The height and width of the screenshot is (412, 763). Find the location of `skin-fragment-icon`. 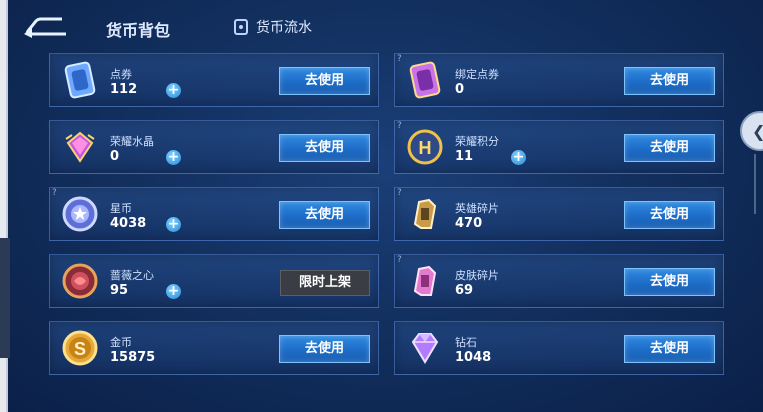

skin-fragment-icon is located at coordinates (425, 280).